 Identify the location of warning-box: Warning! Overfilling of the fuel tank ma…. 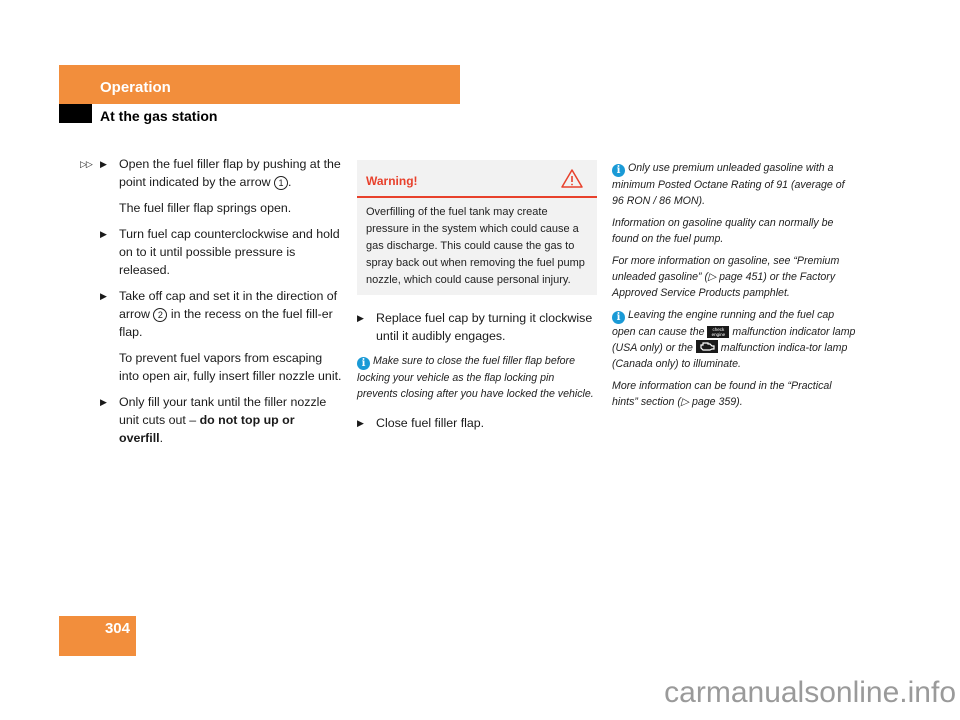
(477, 227).